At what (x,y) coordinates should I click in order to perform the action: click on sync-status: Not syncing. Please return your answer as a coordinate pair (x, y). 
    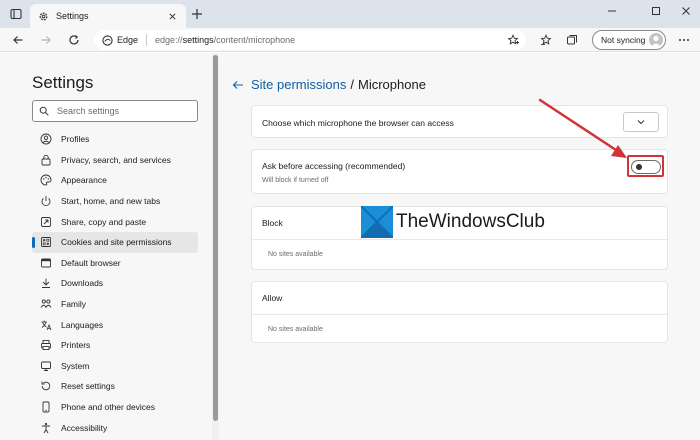
    Looking at the image, I should click on (623, 40).